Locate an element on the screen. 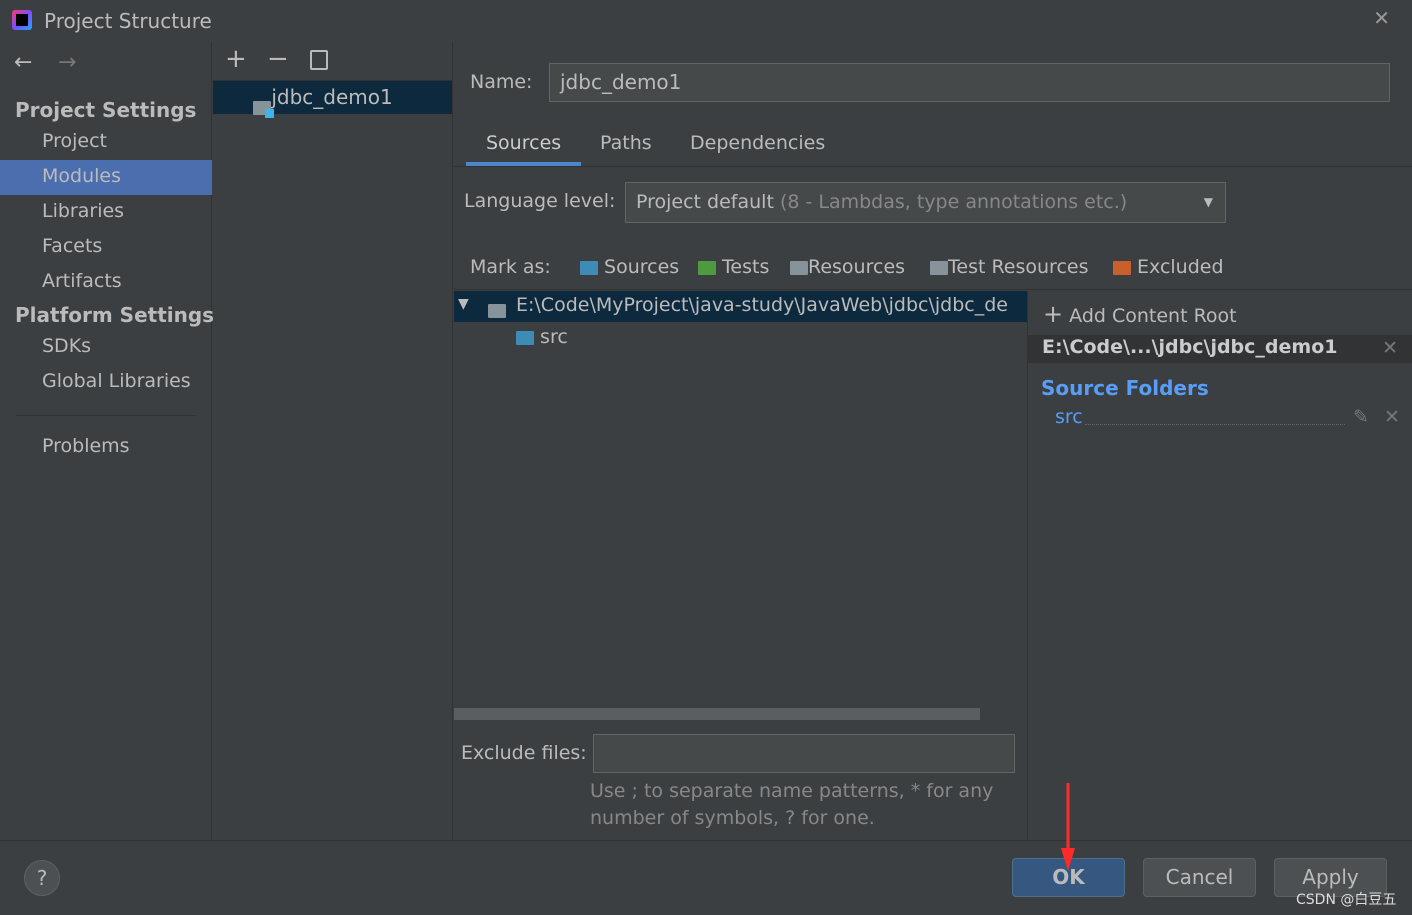  language-value: Project default is located at coordinates (705, 202).